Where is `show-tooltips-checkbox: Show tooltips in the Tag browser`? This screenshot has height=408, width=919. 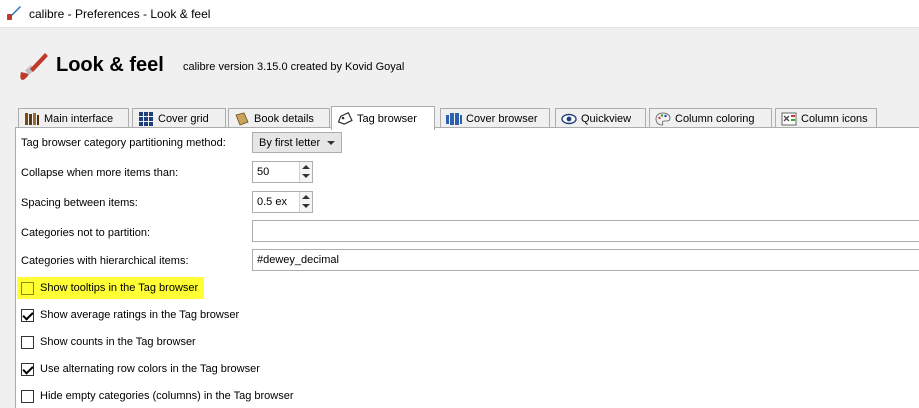
show-tooltips-checkbox: Show tooltips in the Tag browser is located at coordinates (109, 288).